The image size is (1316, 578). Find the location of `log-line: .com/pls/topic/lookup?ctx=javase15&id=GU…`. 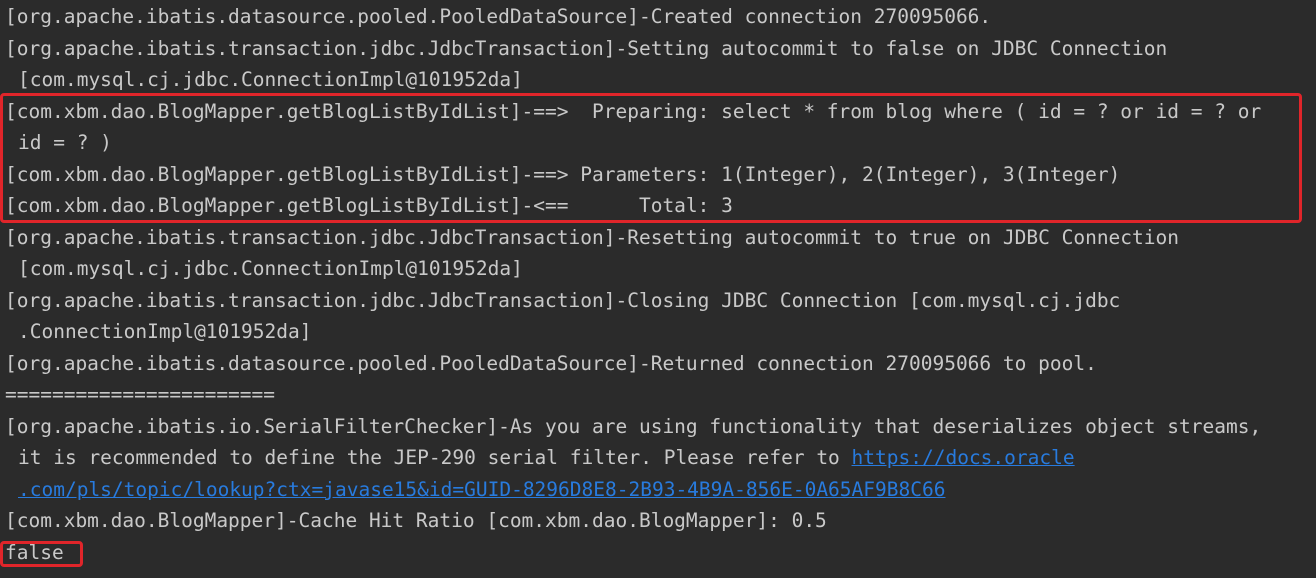

log-line: .com/pls/topic/lookup?ctx=javase15&id=GU… is located at coordinates (481, 490).